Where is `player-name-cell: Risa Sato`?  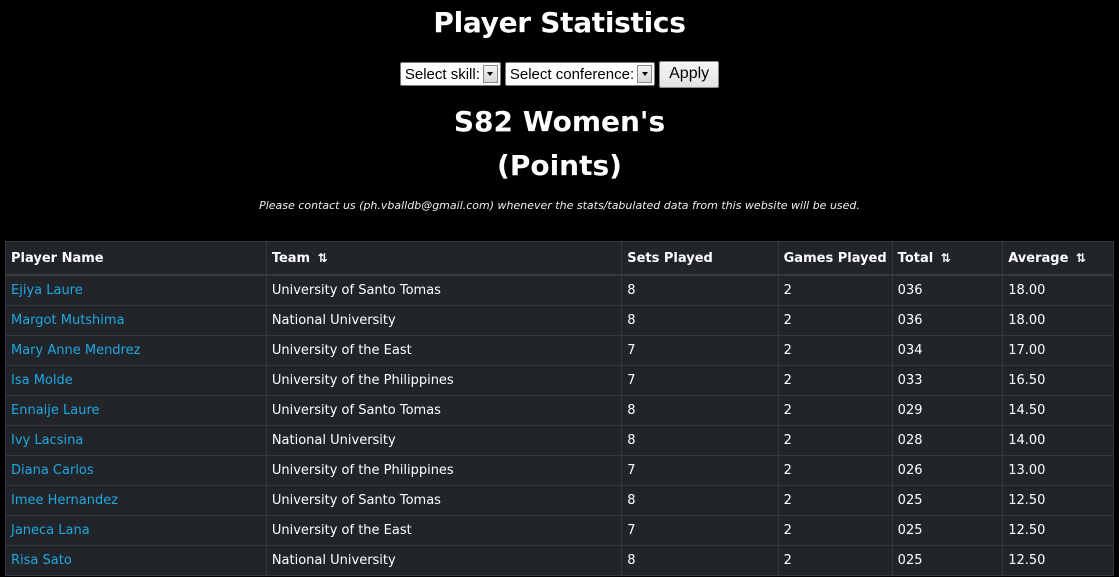 player-name-cell: Risa Sato is located at coordinates (136, 560).